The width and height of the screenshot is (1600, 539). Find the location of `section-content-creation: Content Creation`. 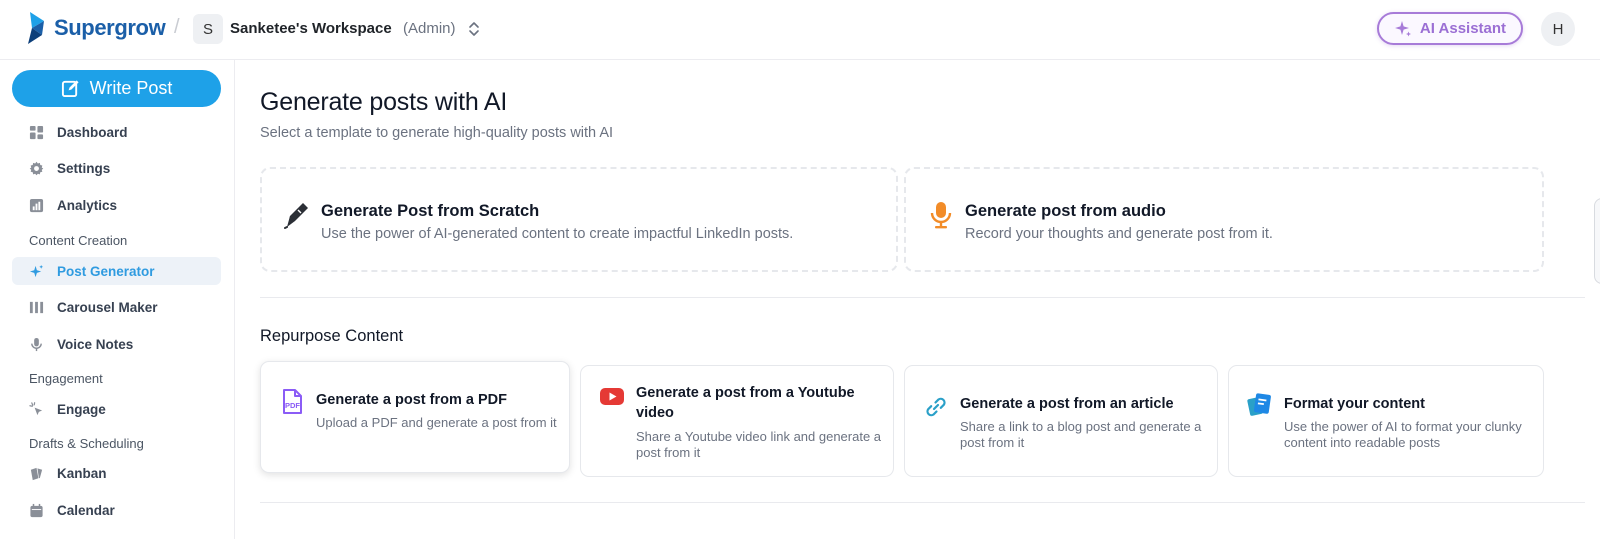

section-content-creation: Content Creation is located at coordinates (78, 240).